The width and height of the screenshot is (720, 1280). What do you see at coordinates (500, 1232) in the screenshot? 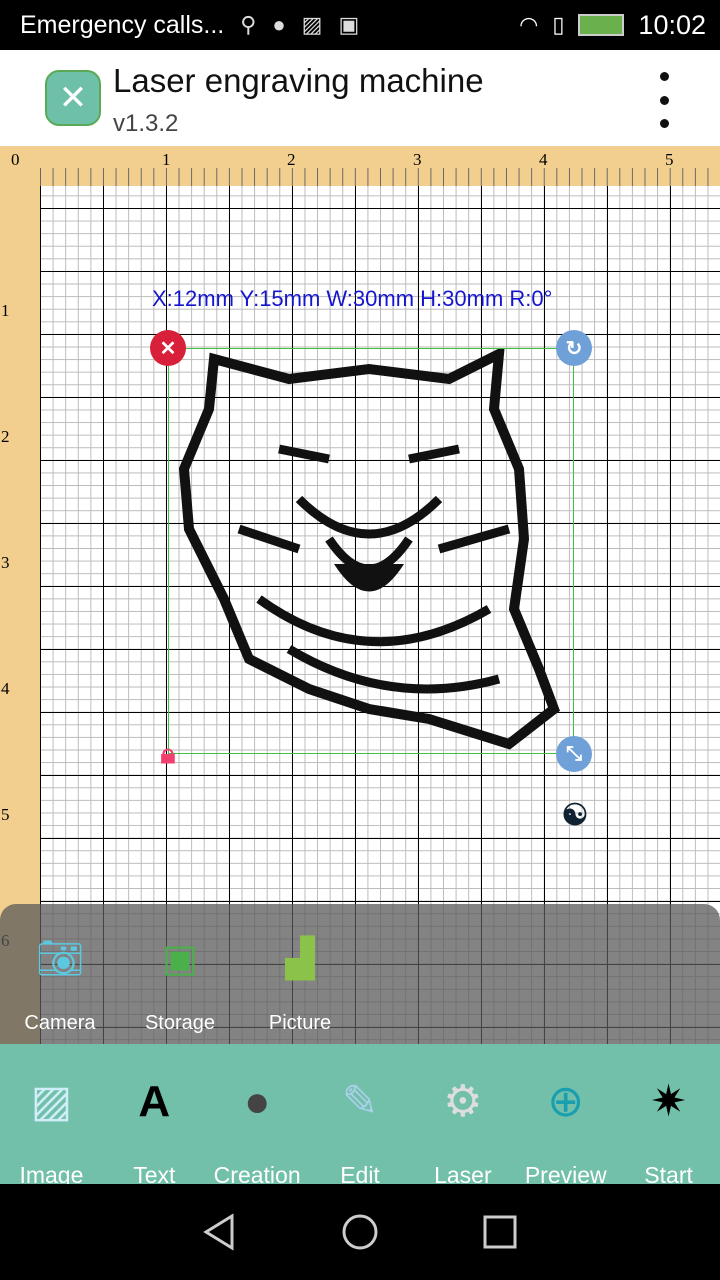
I see `recents-icon` at bounding box center [500, 1232].